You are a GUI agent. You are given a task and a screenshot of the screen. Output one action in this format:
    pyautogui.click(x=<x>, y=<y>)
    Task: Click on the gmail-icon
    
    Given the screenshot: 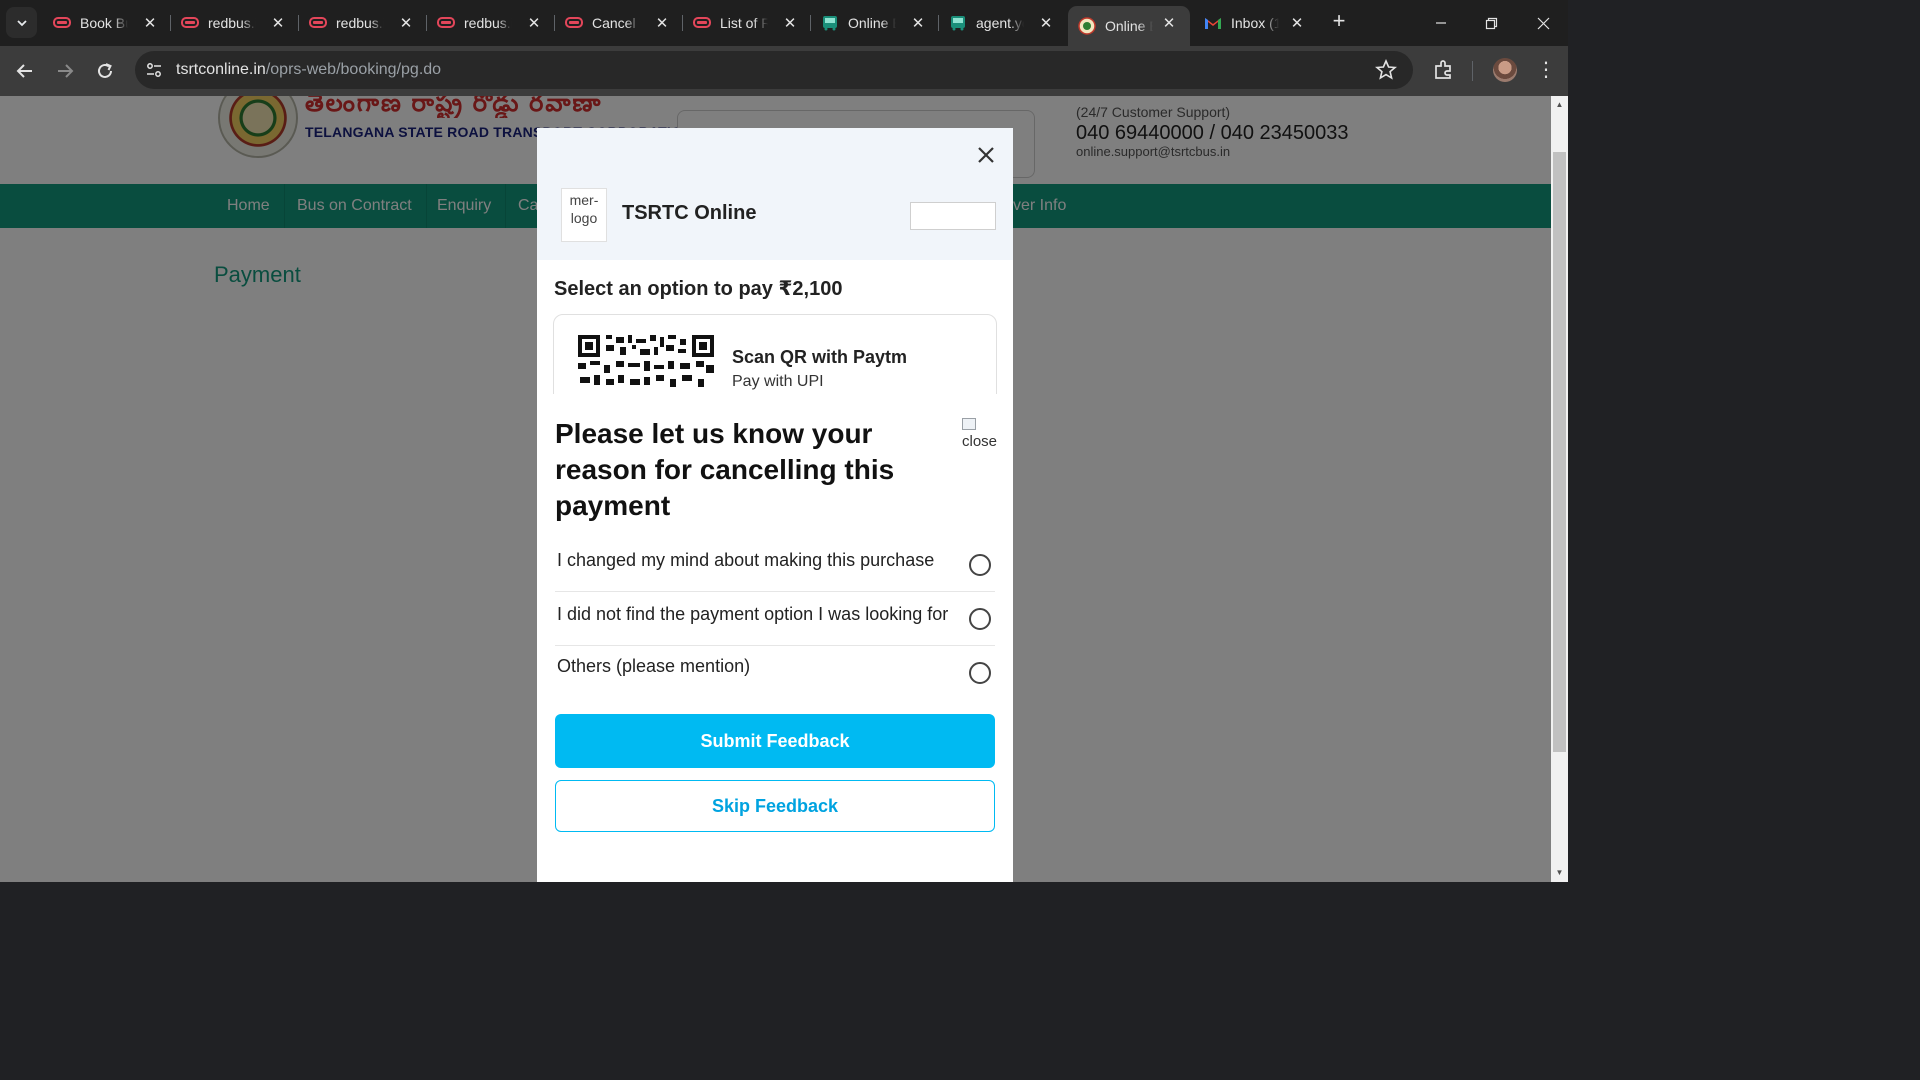 What is the action you would take?
    pyautogui.click(x=1213, y=23)
    